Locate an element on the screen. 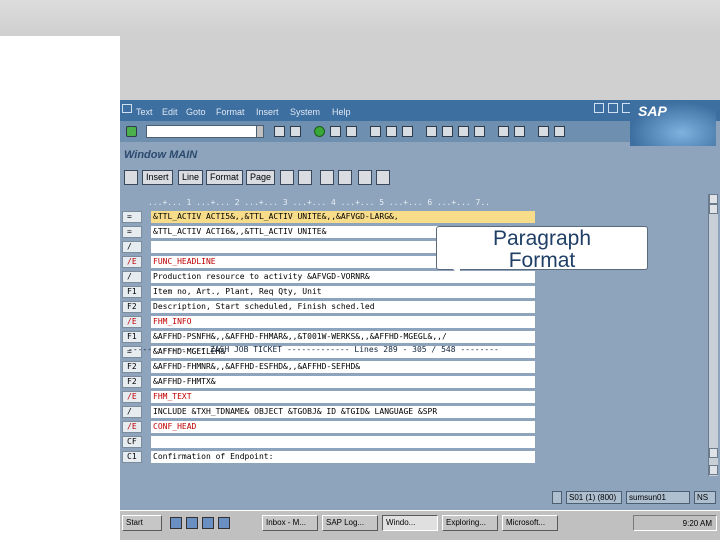  ie-icon is located at coordinates (176, 523).